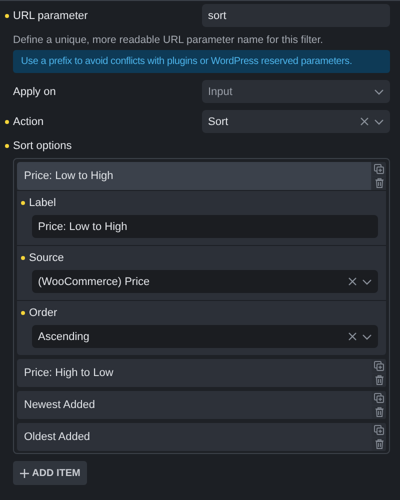  I want to click on select-field: (WooCommerce) Price, so click(205, 281).